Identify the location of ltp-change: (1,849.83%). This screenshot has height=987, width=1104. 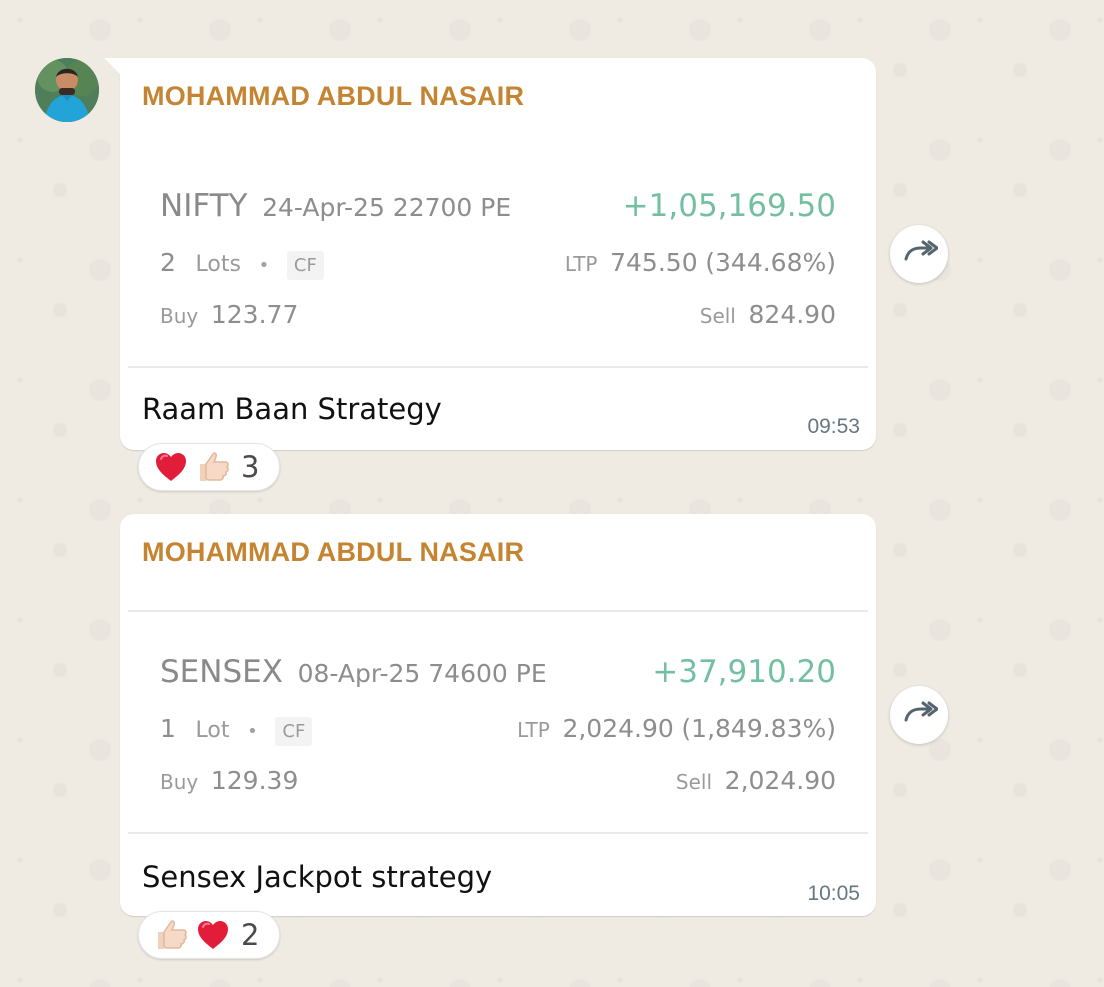
(758, 728).